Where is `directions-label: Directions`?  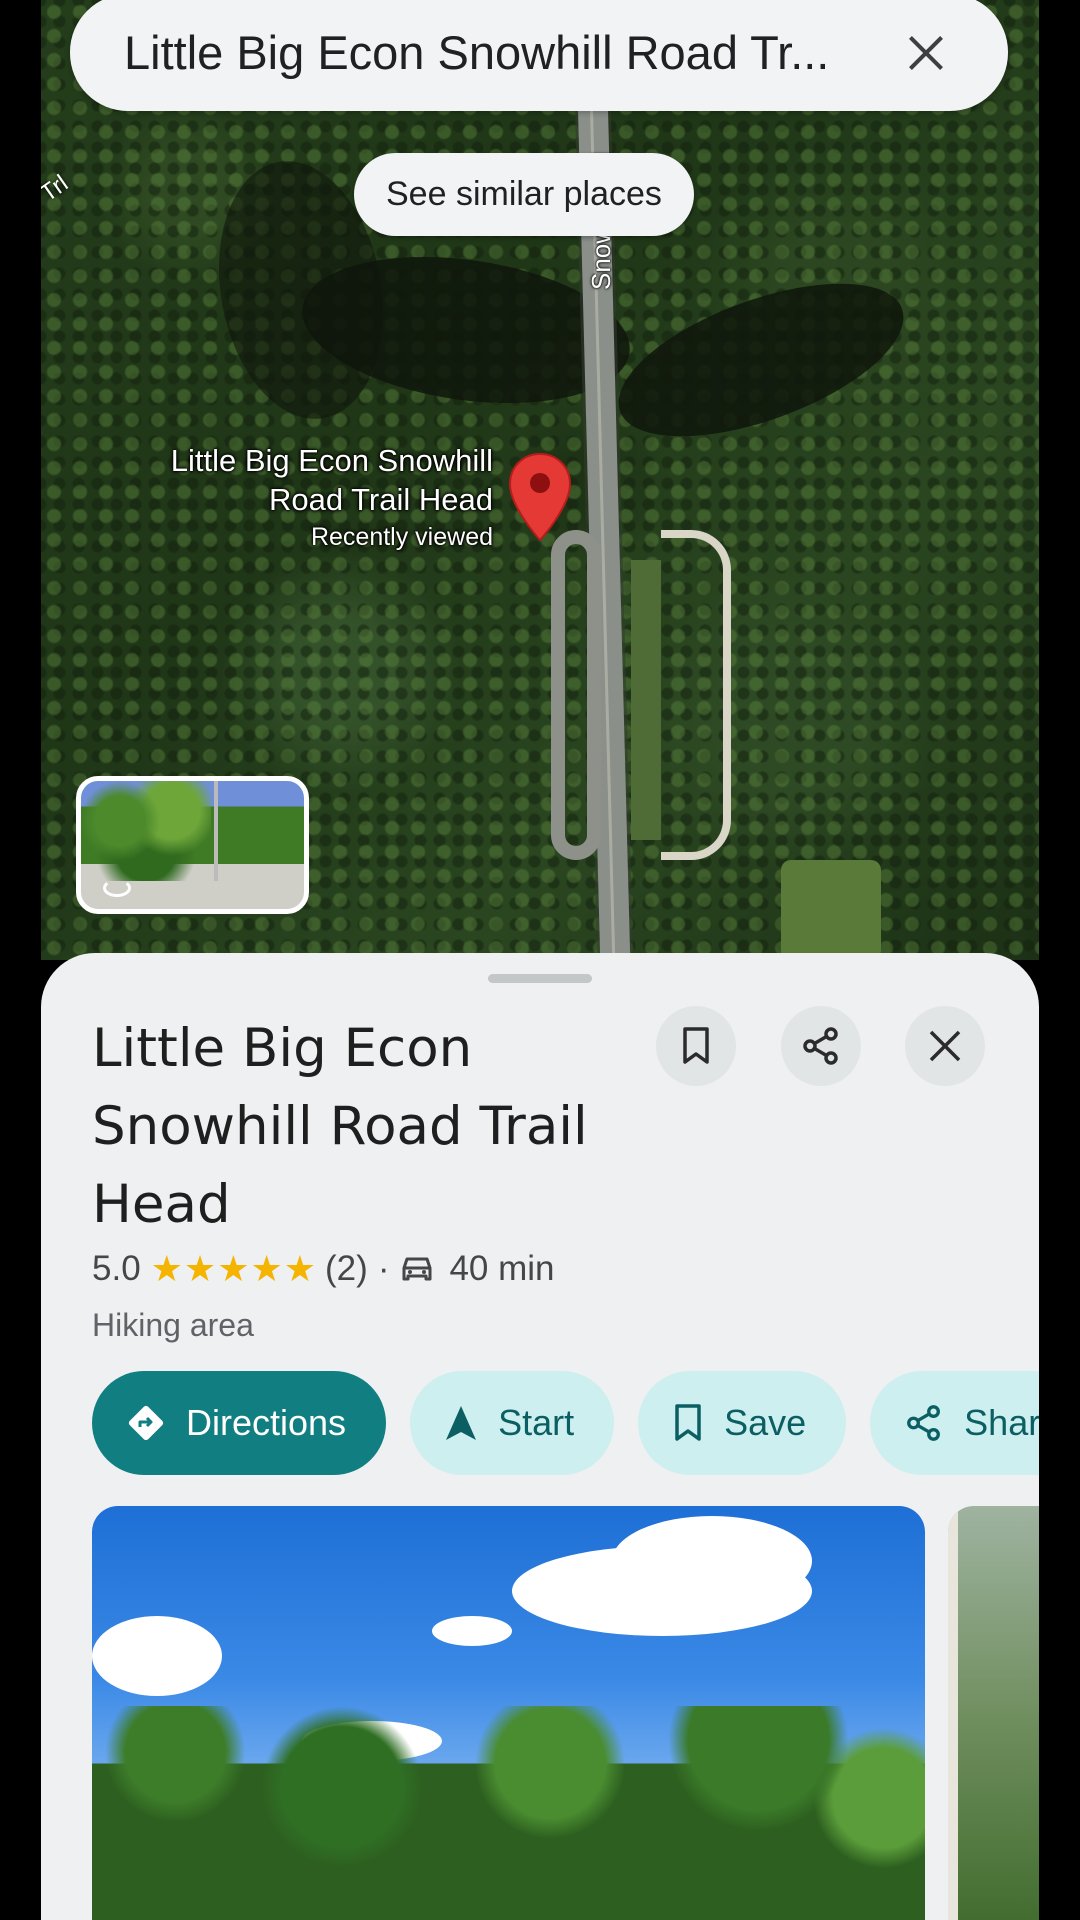 directions-label: Directions is located at coordinates (266, 1422).